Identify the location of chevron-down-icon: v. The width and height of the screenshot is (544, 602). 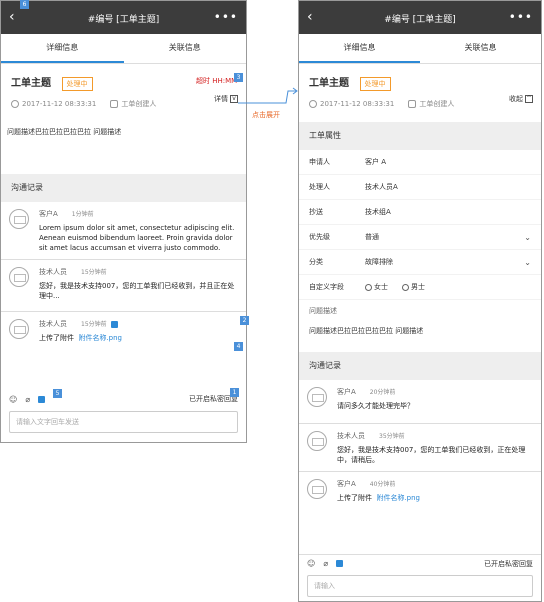
(234, 99).